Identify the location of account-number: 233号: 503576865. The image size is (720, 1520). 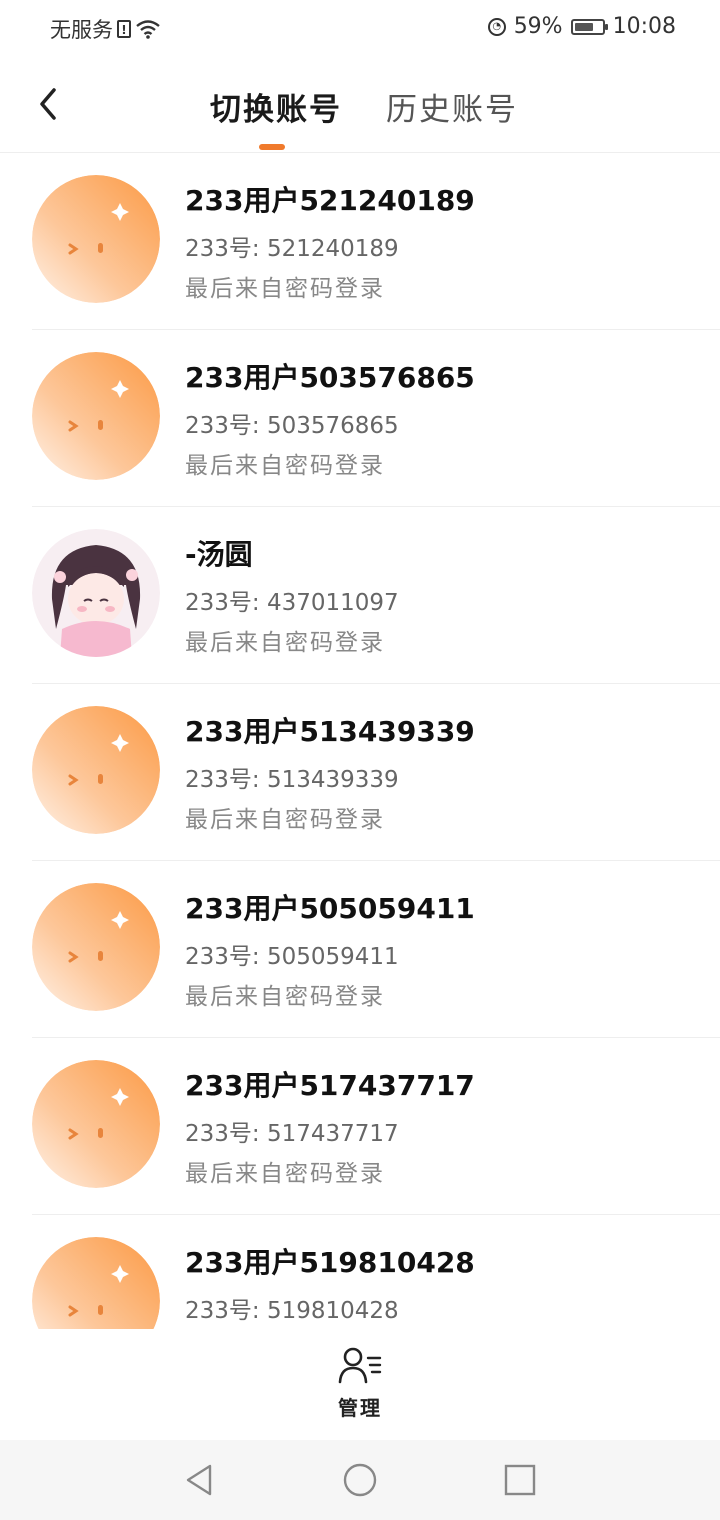
(292, 426).